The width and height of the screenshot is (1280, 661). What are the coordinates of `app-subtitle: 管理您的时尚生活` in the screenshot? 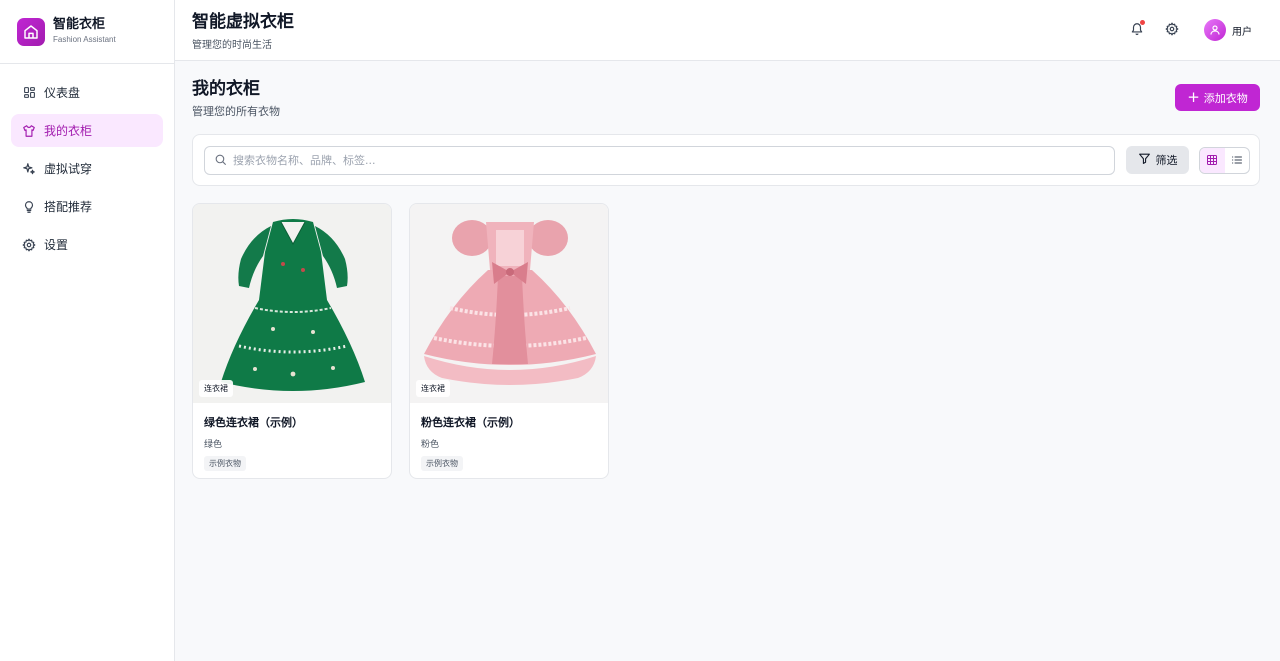 It's located at (232, 45).